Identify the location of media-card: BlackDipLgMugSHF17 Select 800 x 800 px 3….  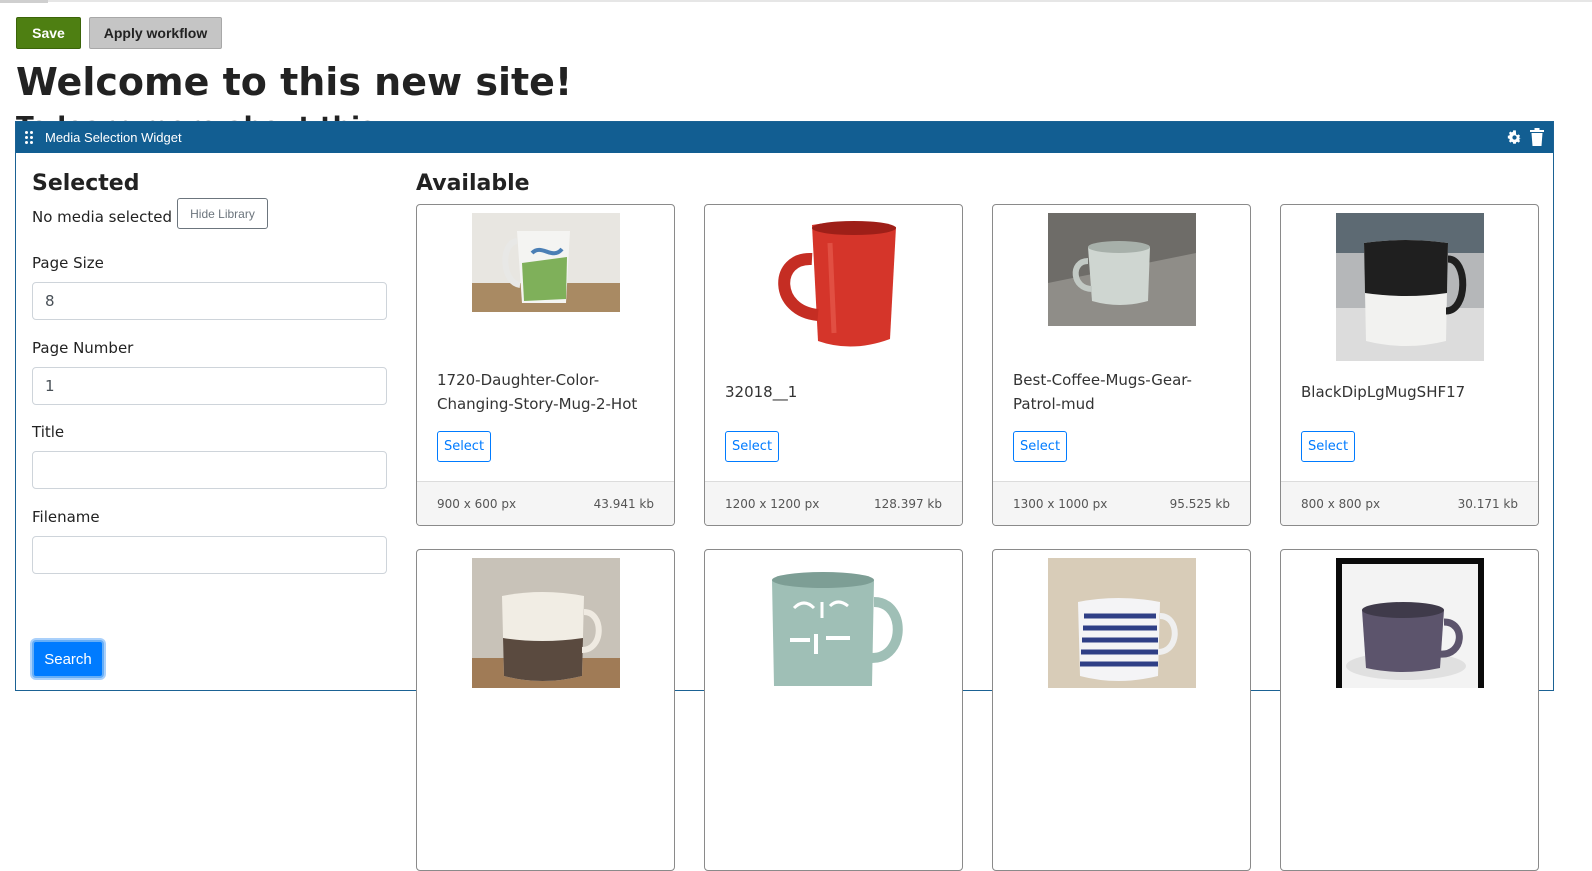
(1409, 365).